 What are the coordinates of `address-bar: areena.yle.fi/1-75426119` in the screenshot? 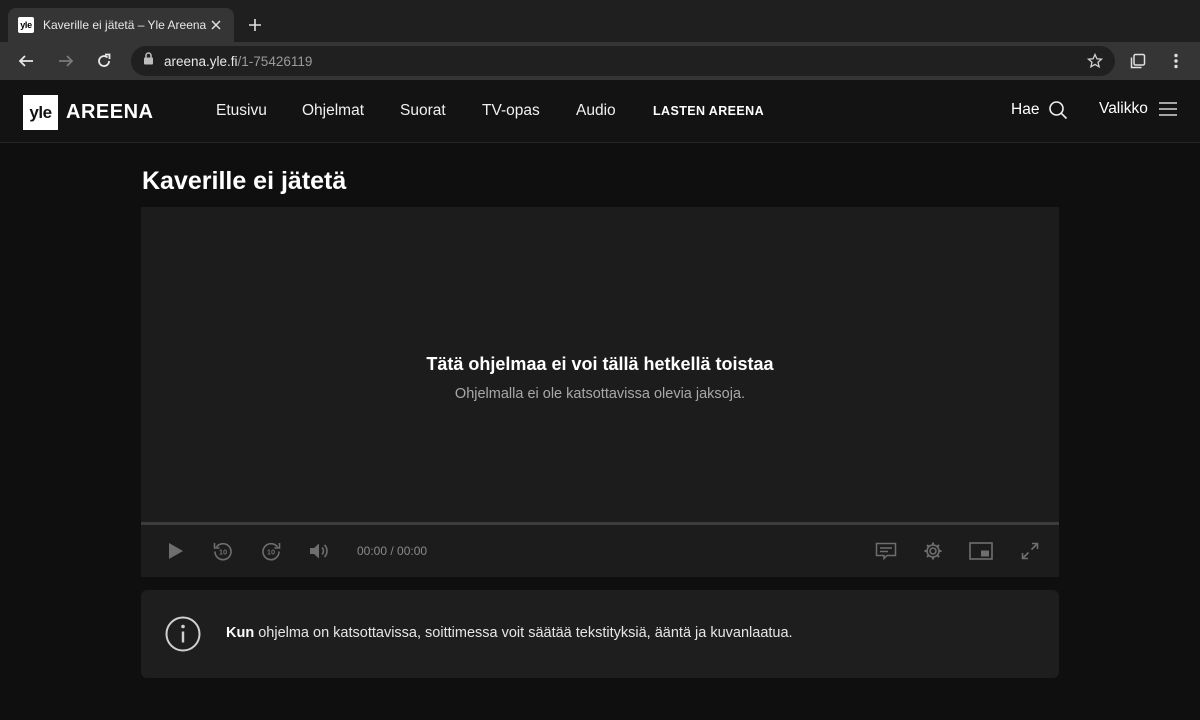 It's located at (623, 61).